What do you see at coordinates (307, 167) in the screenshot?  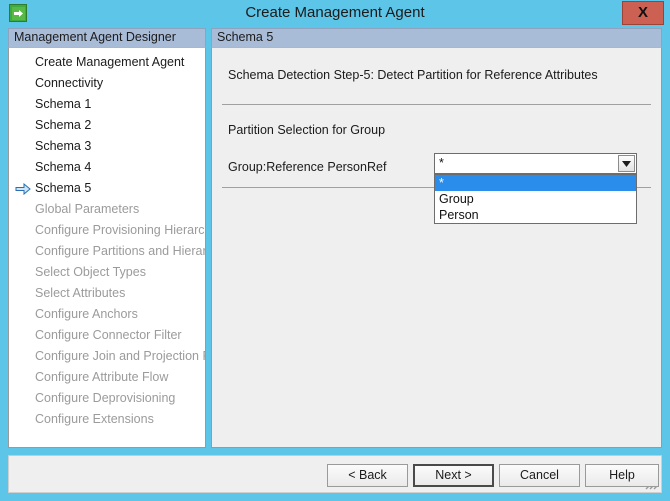 I see `field-label: Group:Reference PersonRef` at bounding box center [307, 167].